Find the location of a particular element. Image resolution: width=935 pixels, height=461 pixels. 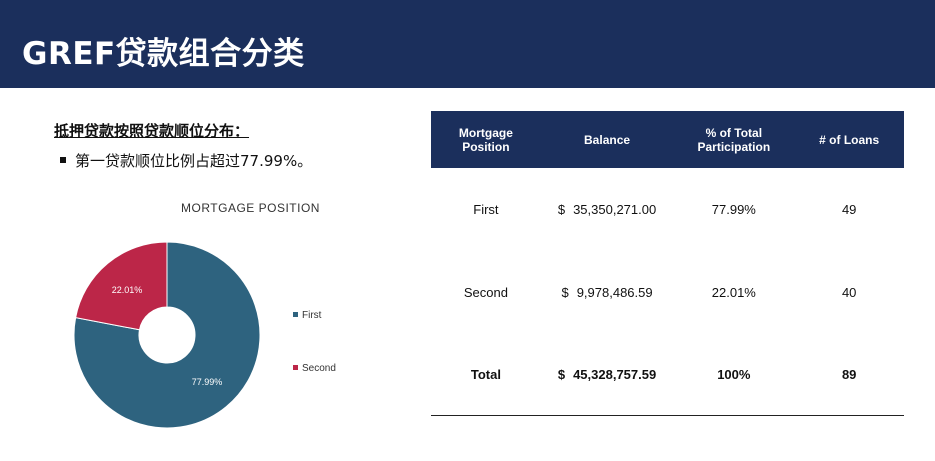

cell-position: First is located at coordinates (486, 209).